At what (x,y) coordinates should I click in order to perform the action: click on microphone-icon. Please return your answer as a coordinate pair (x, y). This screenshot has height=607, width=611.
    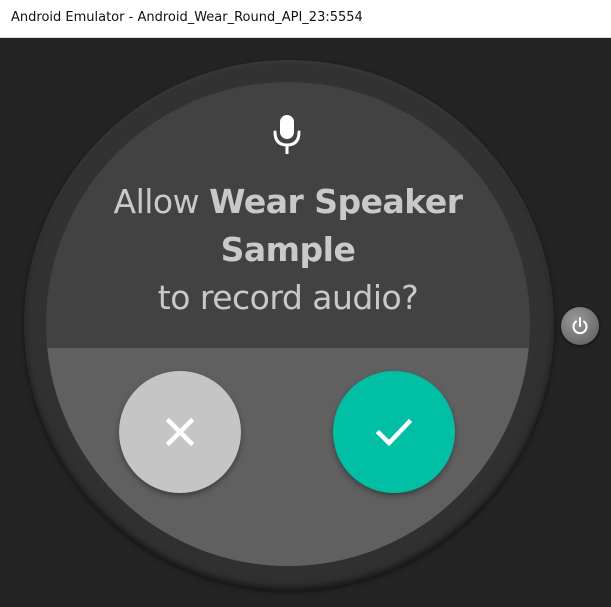
    Looking at the image, I should click on (287, 134).